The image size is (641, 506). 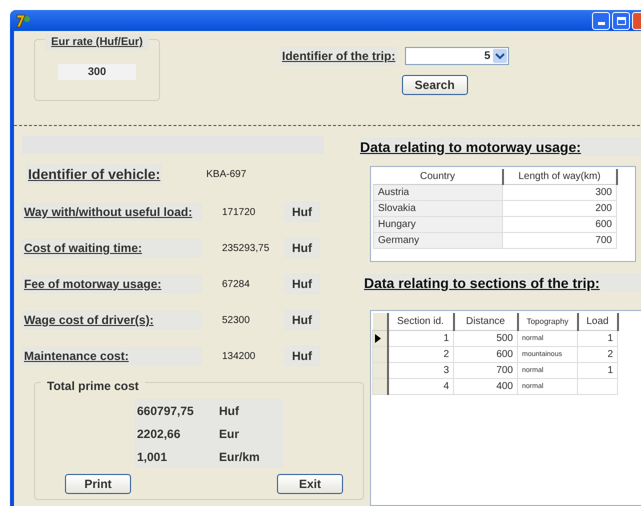 What do you see at coordinates (486, 321) in the screenshot?
I see `column-header: Distance` at bounding box center [486, 321].